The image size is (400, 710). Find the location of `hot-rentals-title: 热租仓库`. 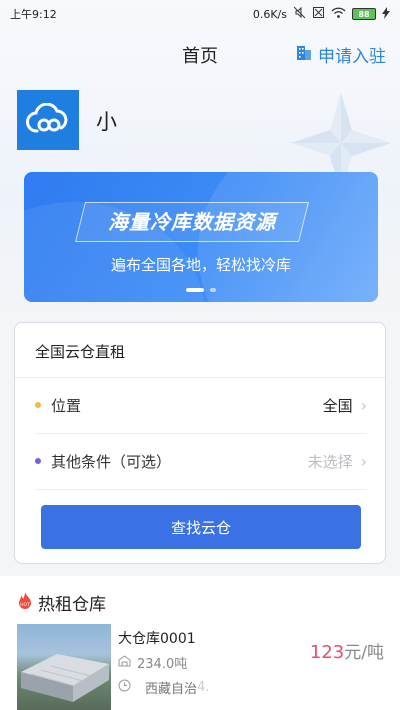

hot-rentals-title: 热租仓库 is located at coordinates (72, 605).